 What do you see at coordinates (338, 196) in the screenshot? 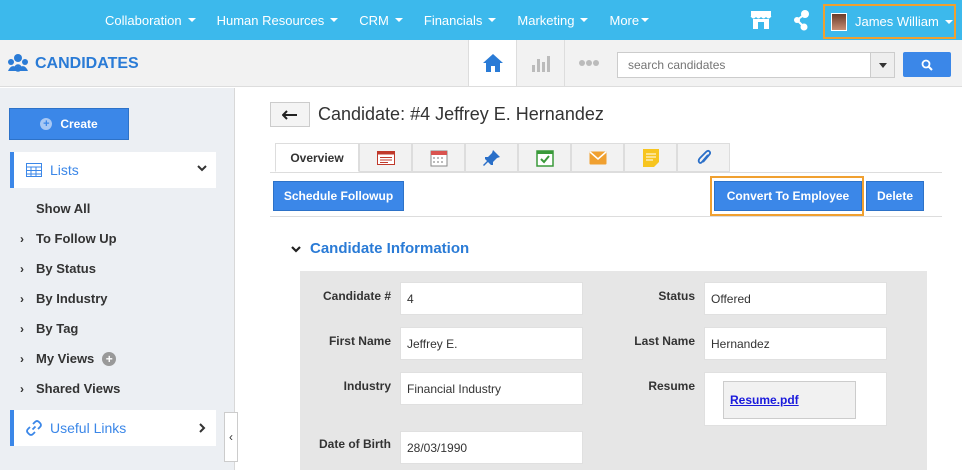
I see `schedule-followup-button: Schedule Followup` at bounding box center [338, 196].